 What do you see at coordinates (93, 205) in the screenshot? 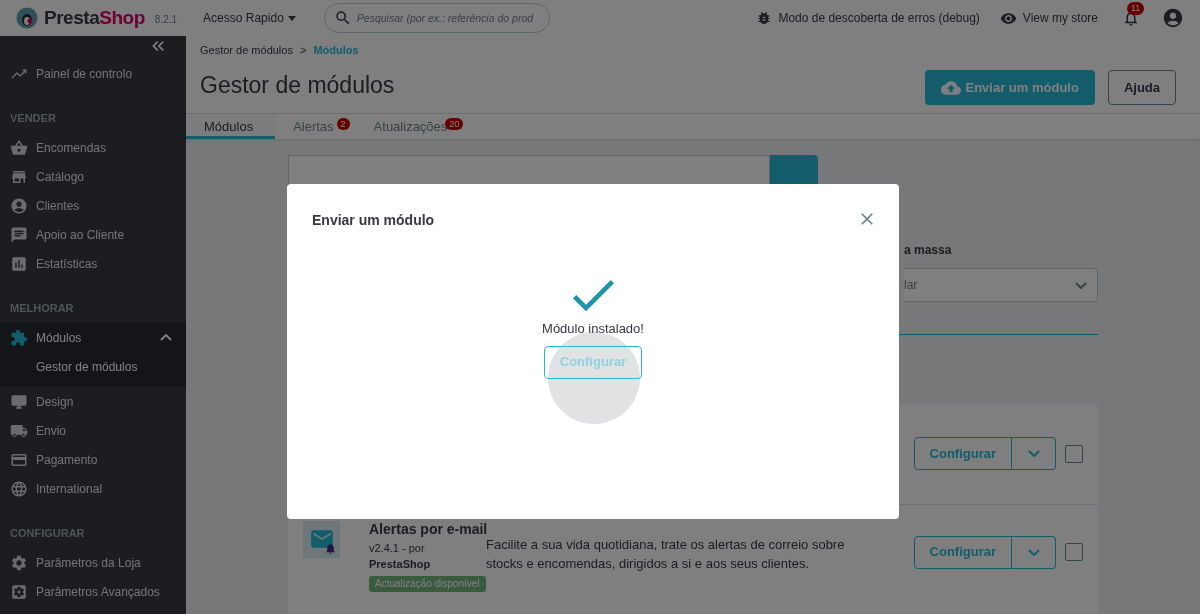
I see `sidebar-item: Clientes` at bounding box center [93, 205].